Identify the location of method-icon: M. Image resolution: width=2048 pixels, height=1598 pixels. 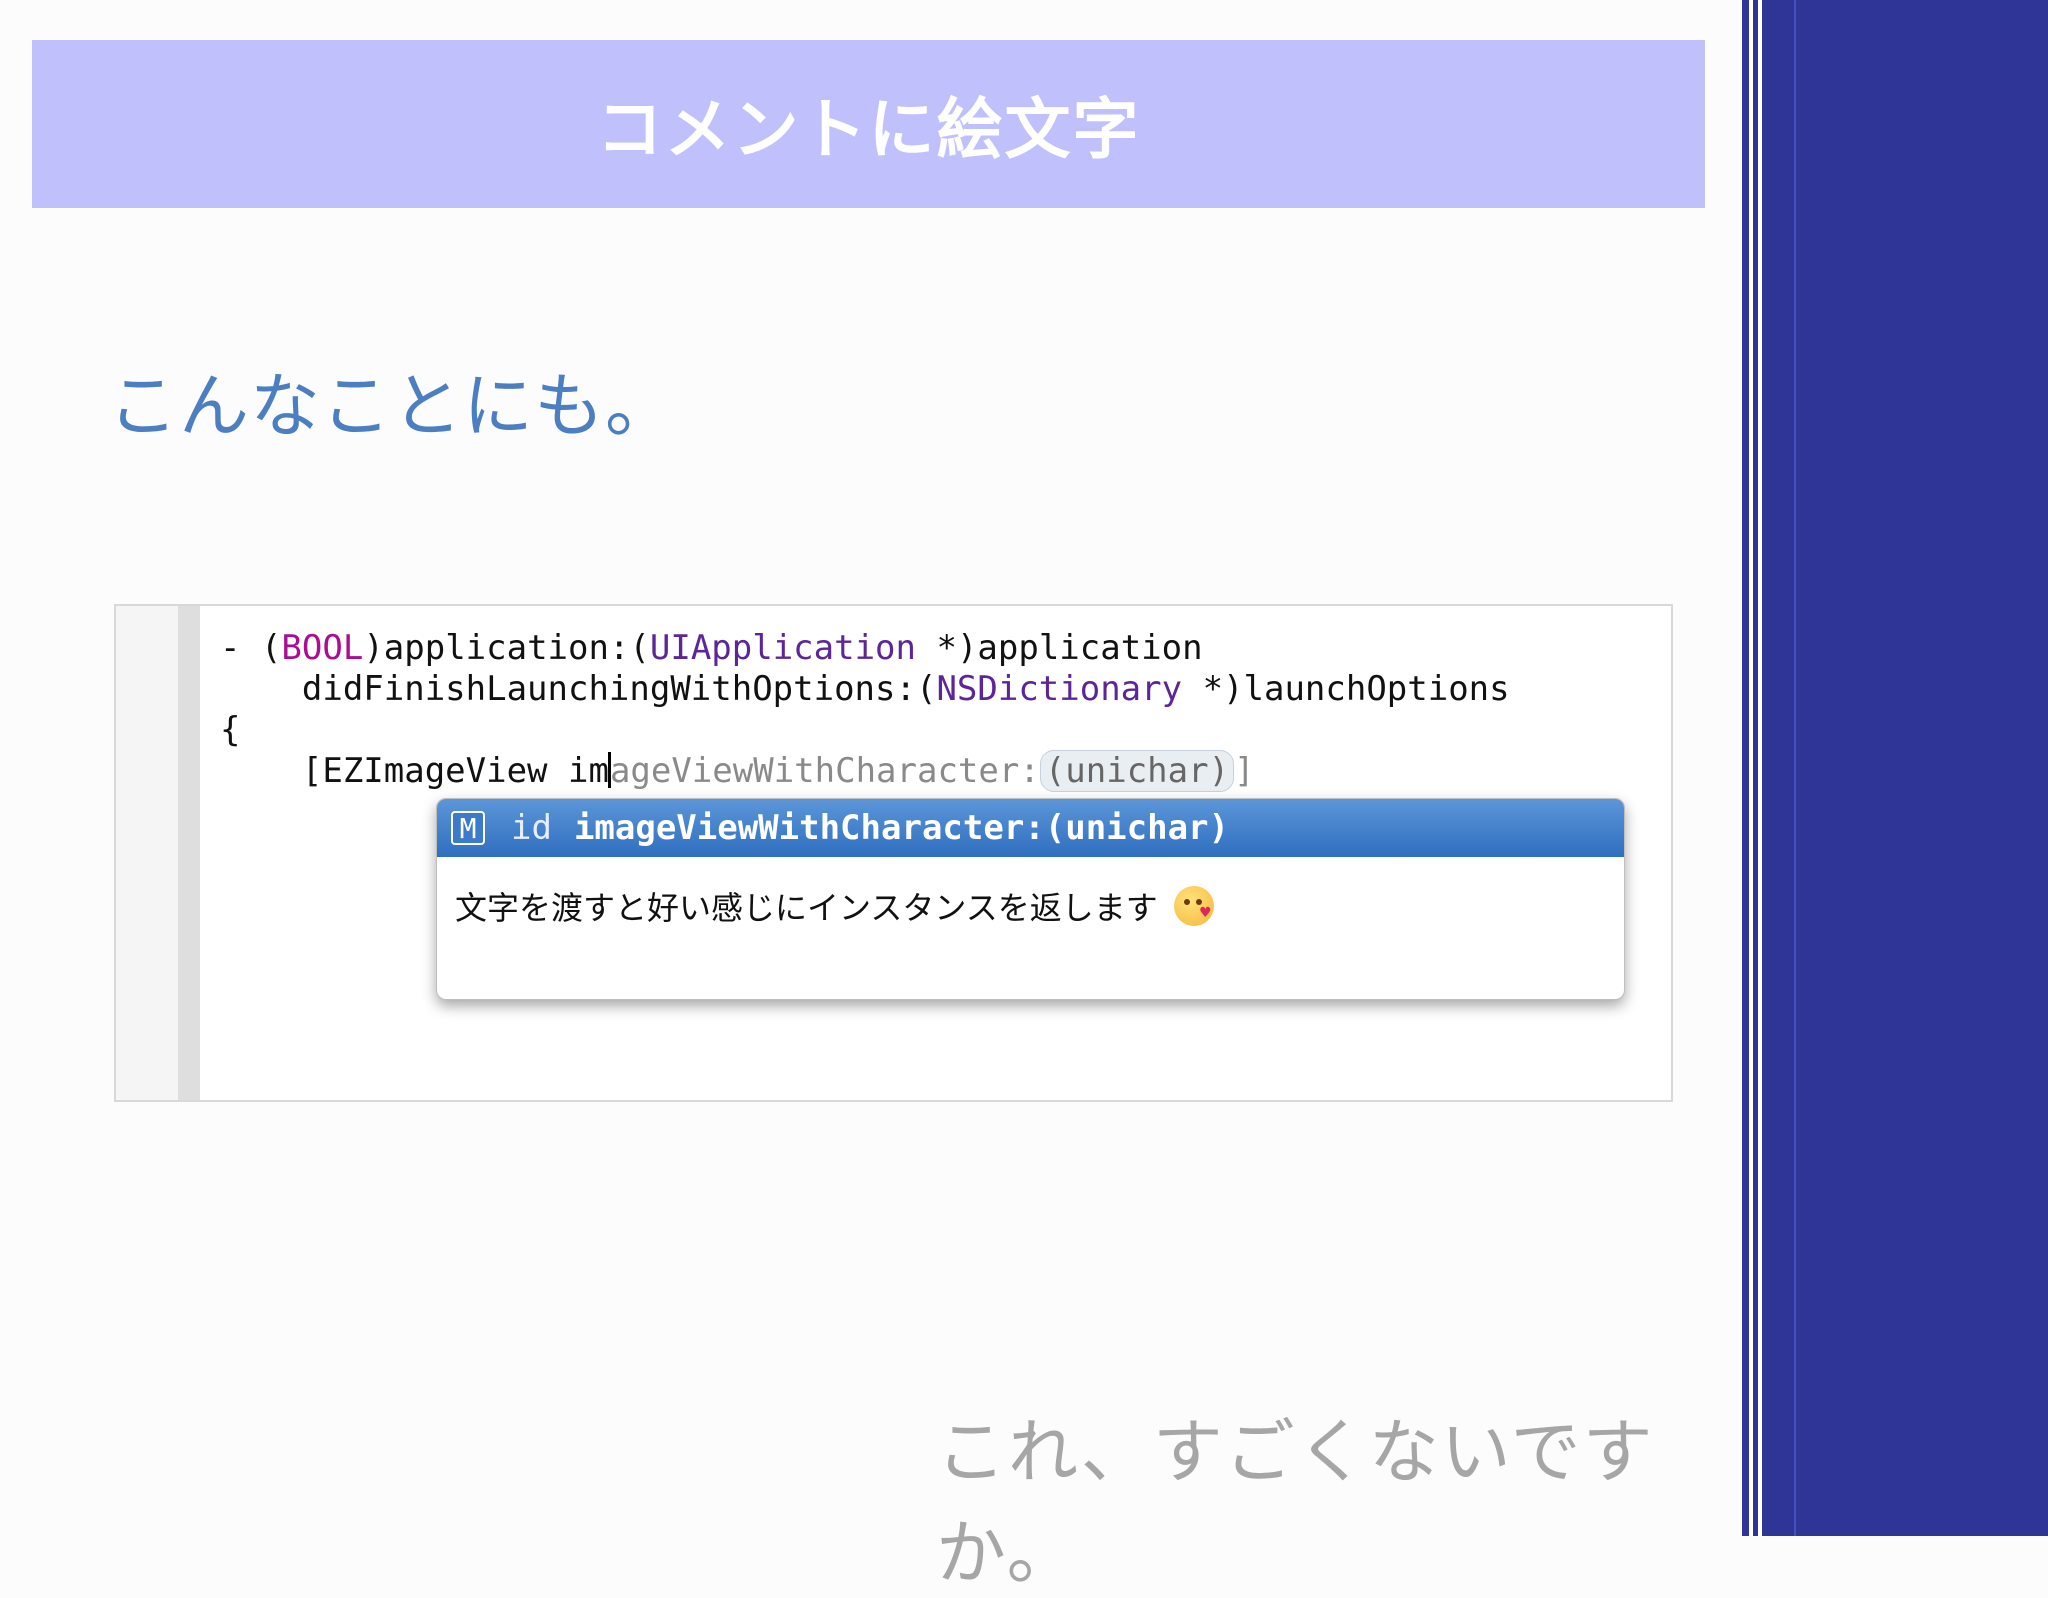
(468, 828).